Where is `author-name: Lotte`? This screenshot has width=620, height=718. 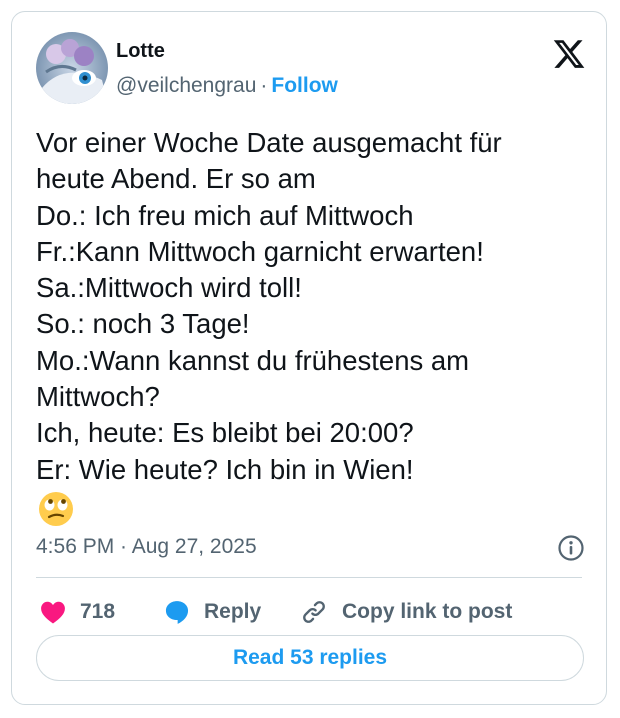
author-name: Lotte is located at coordinates (140, 51).